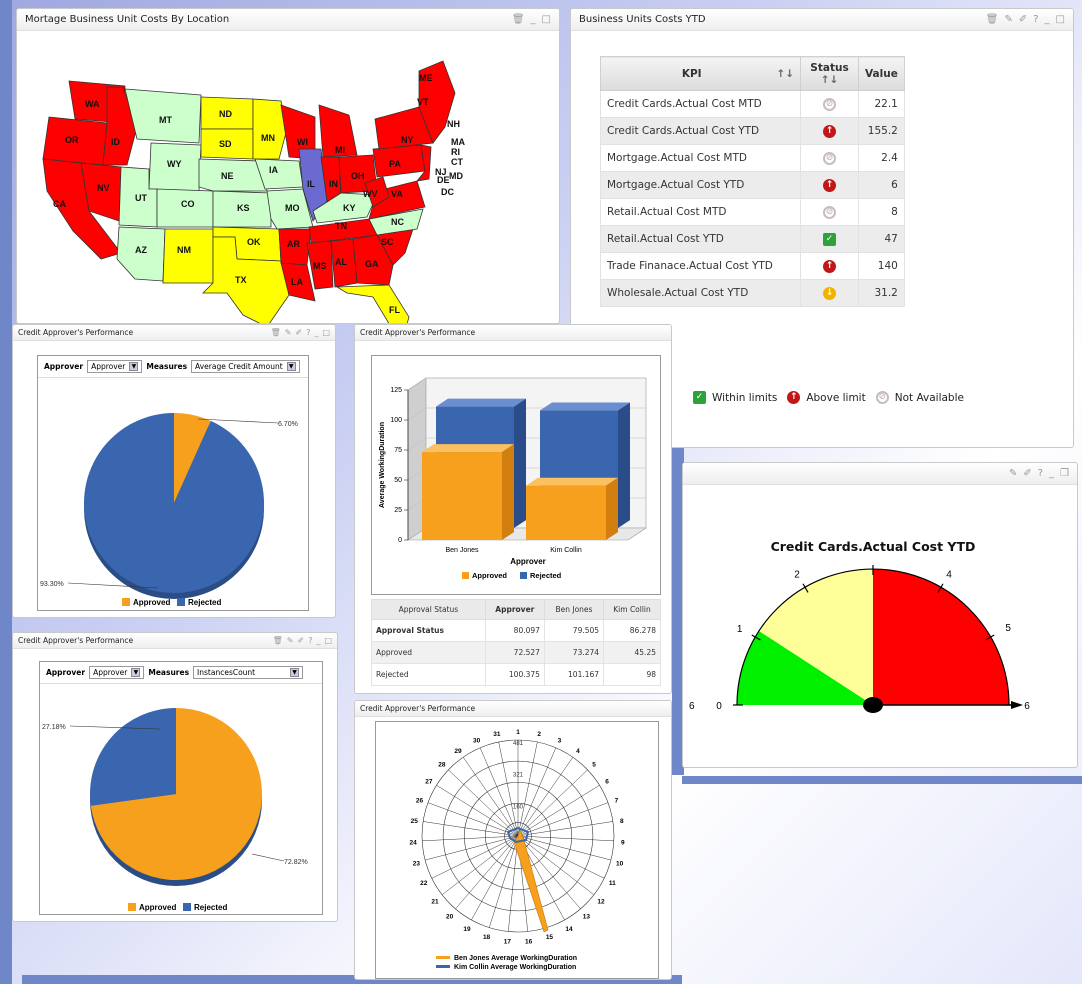 This screenshot has height=984, width=1082. What do you see at coordinates (700, 158) in the screenshot?
I see `kpi-name: Mortgage.Actual Cost MTD` at bounding box center [700, 158].